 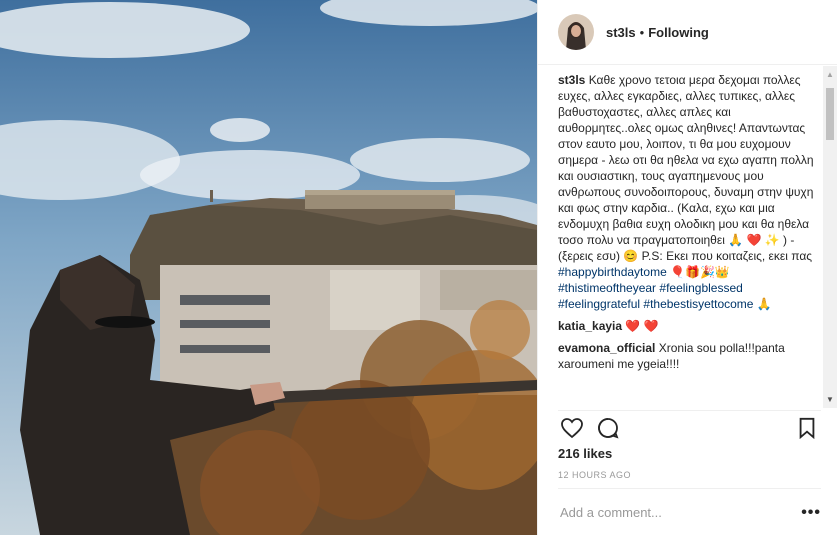 I want to click on emoji-group: 🎈🎁🎉👑, so click(x=700, y=272).